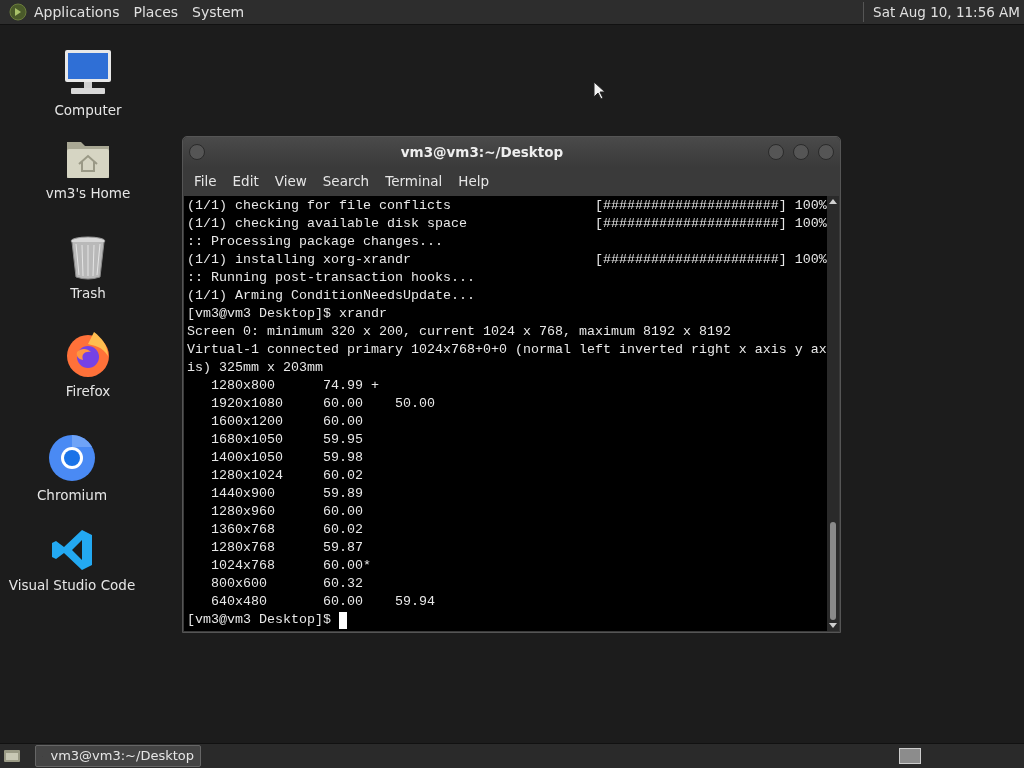  Describe the element at coordinates (72, 585) in the screenshot. I see `desktop-icon-label: Visual Studio Code` at that location.